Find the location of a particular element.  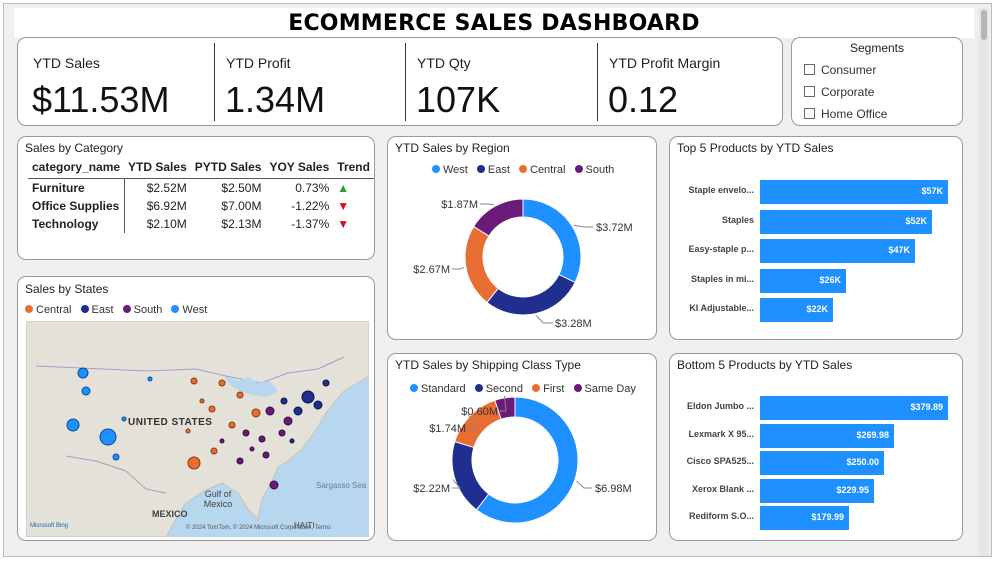

bar: $229.95 is located at coordinates (817, 490).